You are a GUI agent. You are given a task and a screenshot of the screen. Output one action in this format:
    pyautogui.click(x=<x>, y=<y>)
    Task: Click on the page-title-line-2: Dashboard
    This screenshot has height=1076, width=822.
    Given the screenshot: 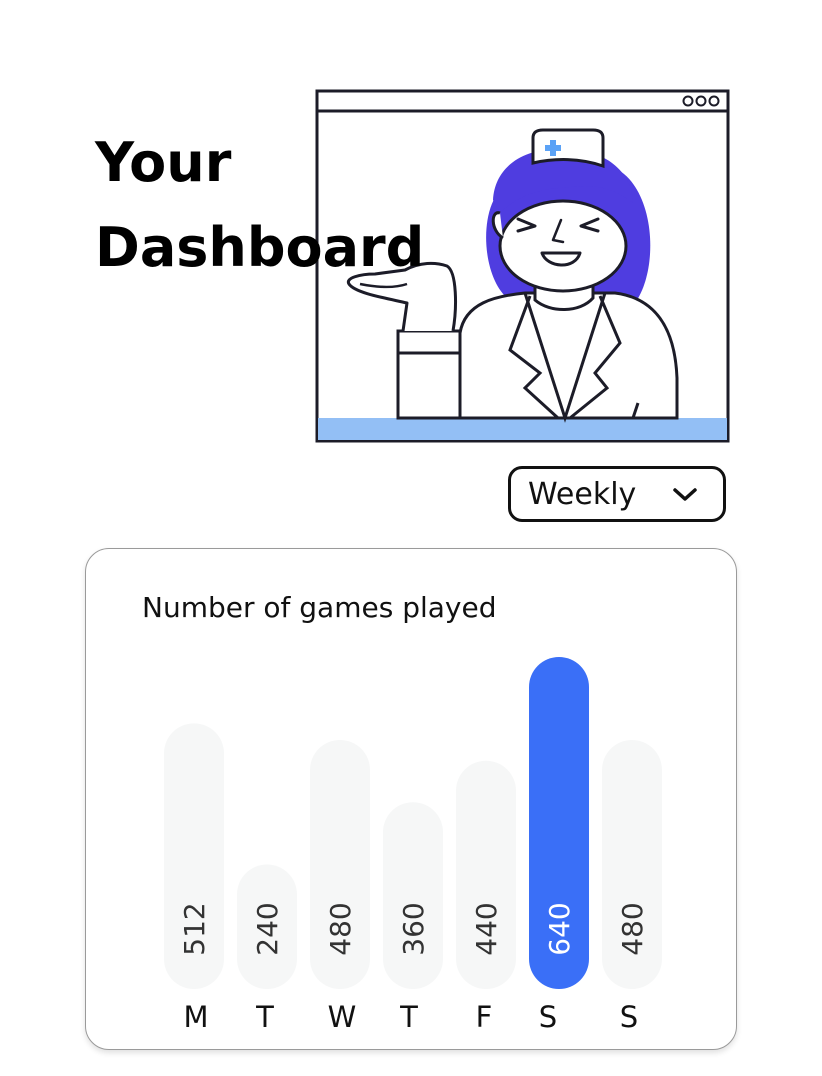 What is the action you would take?
    pyautogui.click(x=260, y=247)
    